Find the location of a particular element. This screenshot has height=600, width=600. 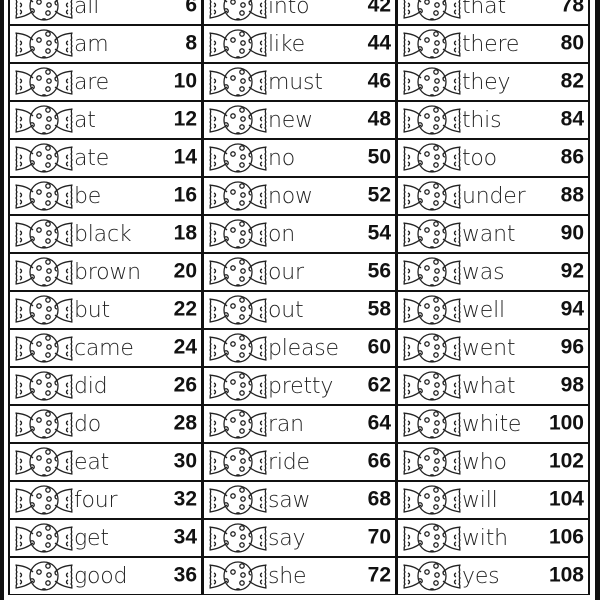

sight-word: at is located at coordinates (85, 120).